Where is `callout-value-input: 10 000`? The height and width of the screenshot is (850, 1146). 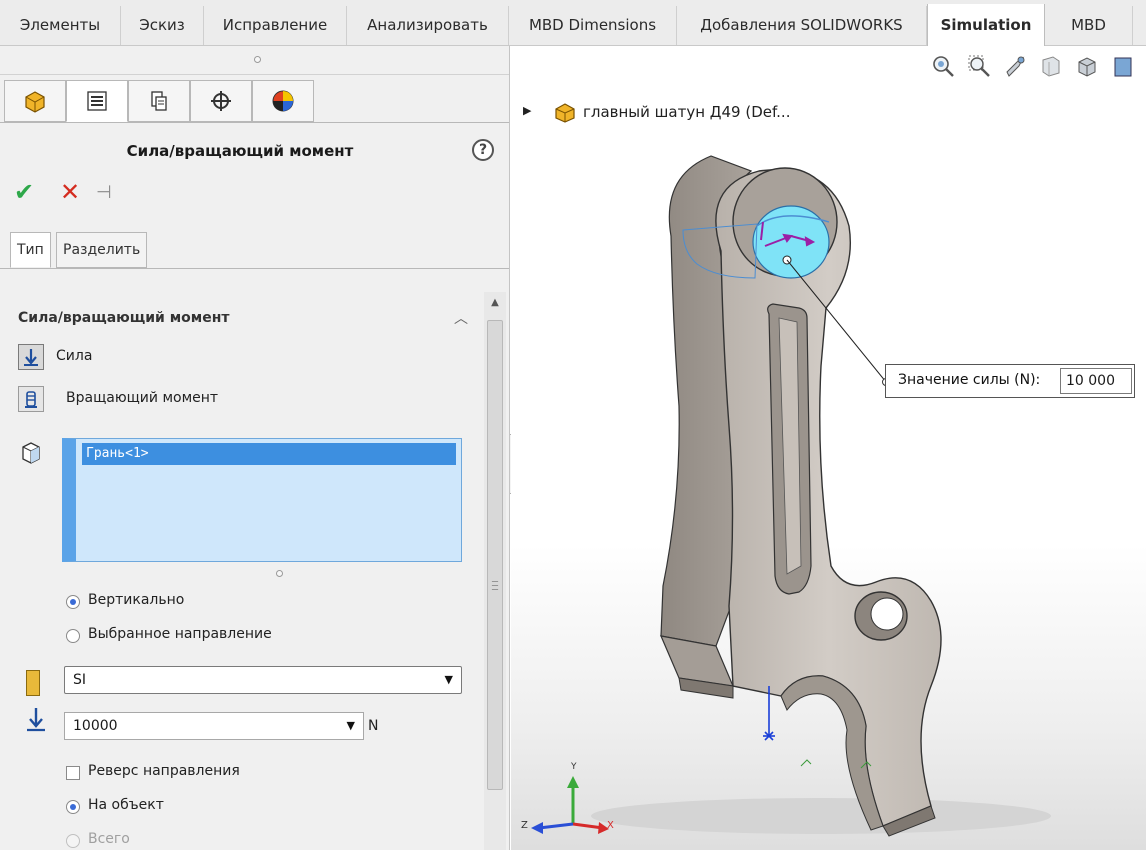 callout-value-input: 10 000 is located at coordinates (1096, 381).